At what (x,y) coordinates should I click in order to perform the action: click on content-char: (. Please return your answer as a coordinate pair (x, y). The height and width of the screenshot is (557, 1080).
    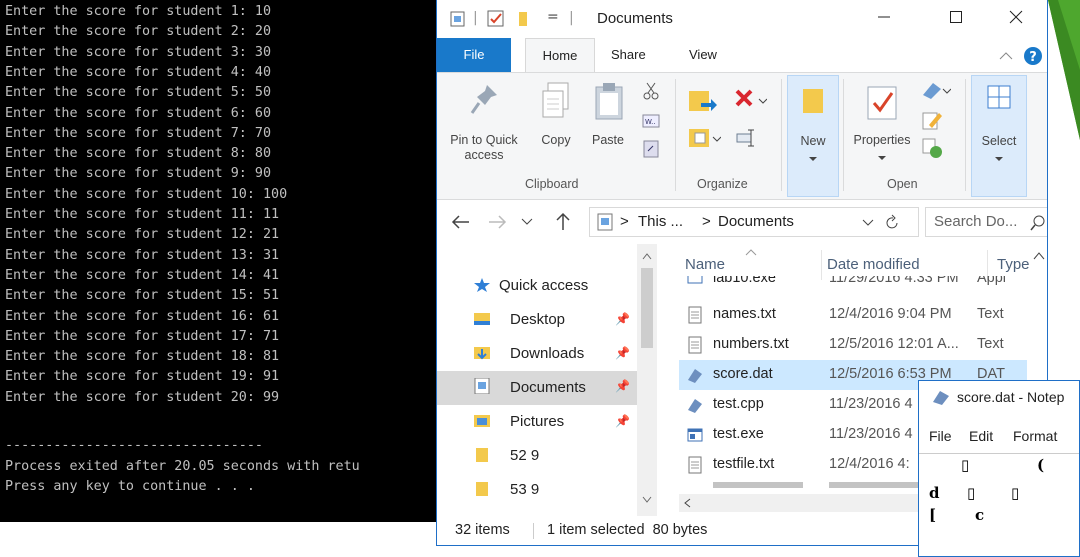
    Looking at the image, I should click on (1041, 465).